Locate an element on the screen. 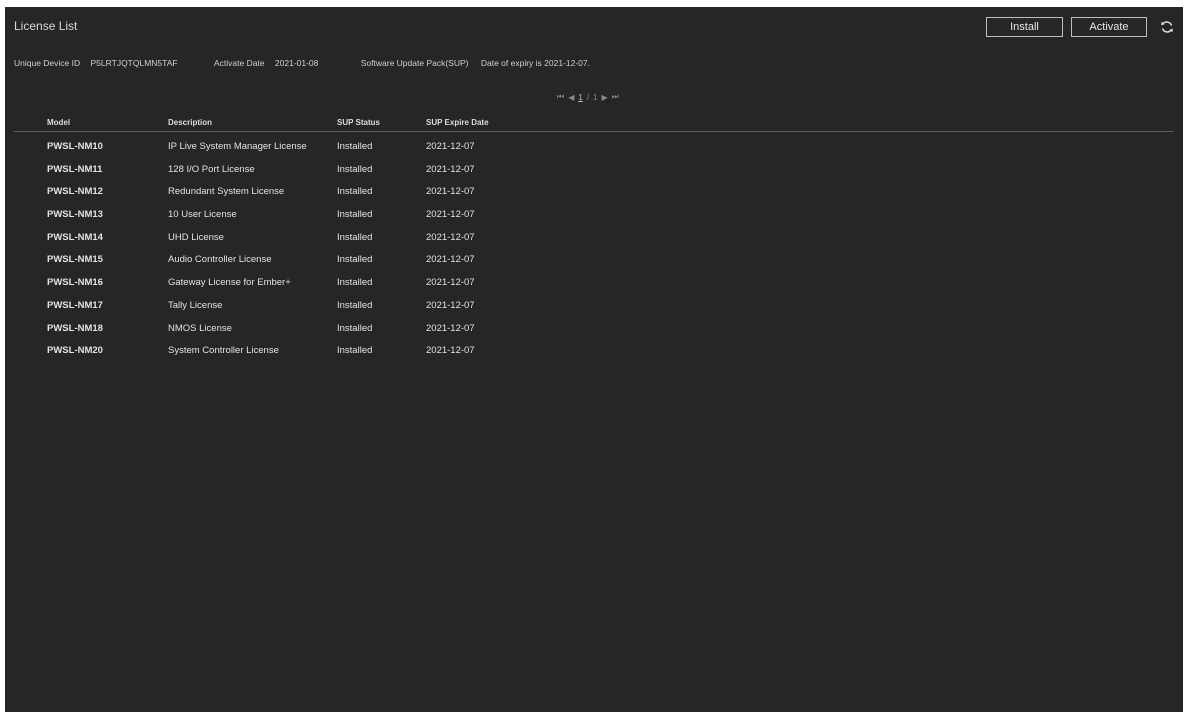  description-cell: UHD License is located at coordinates (196, 237).